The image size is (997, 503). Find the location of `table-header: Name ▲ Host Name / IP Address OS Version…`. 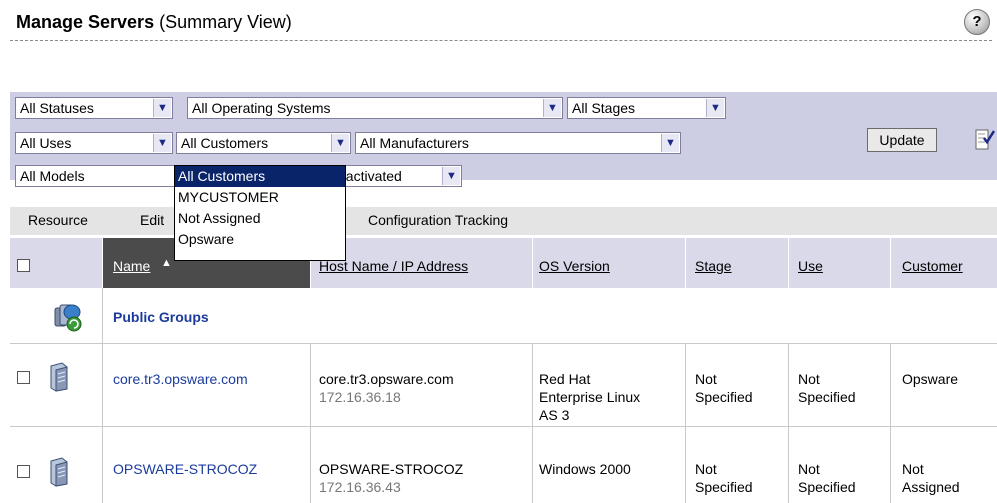

table-header: Name ▲ Host Name / IP Address OS Version… is located at coordinates (503, 263).